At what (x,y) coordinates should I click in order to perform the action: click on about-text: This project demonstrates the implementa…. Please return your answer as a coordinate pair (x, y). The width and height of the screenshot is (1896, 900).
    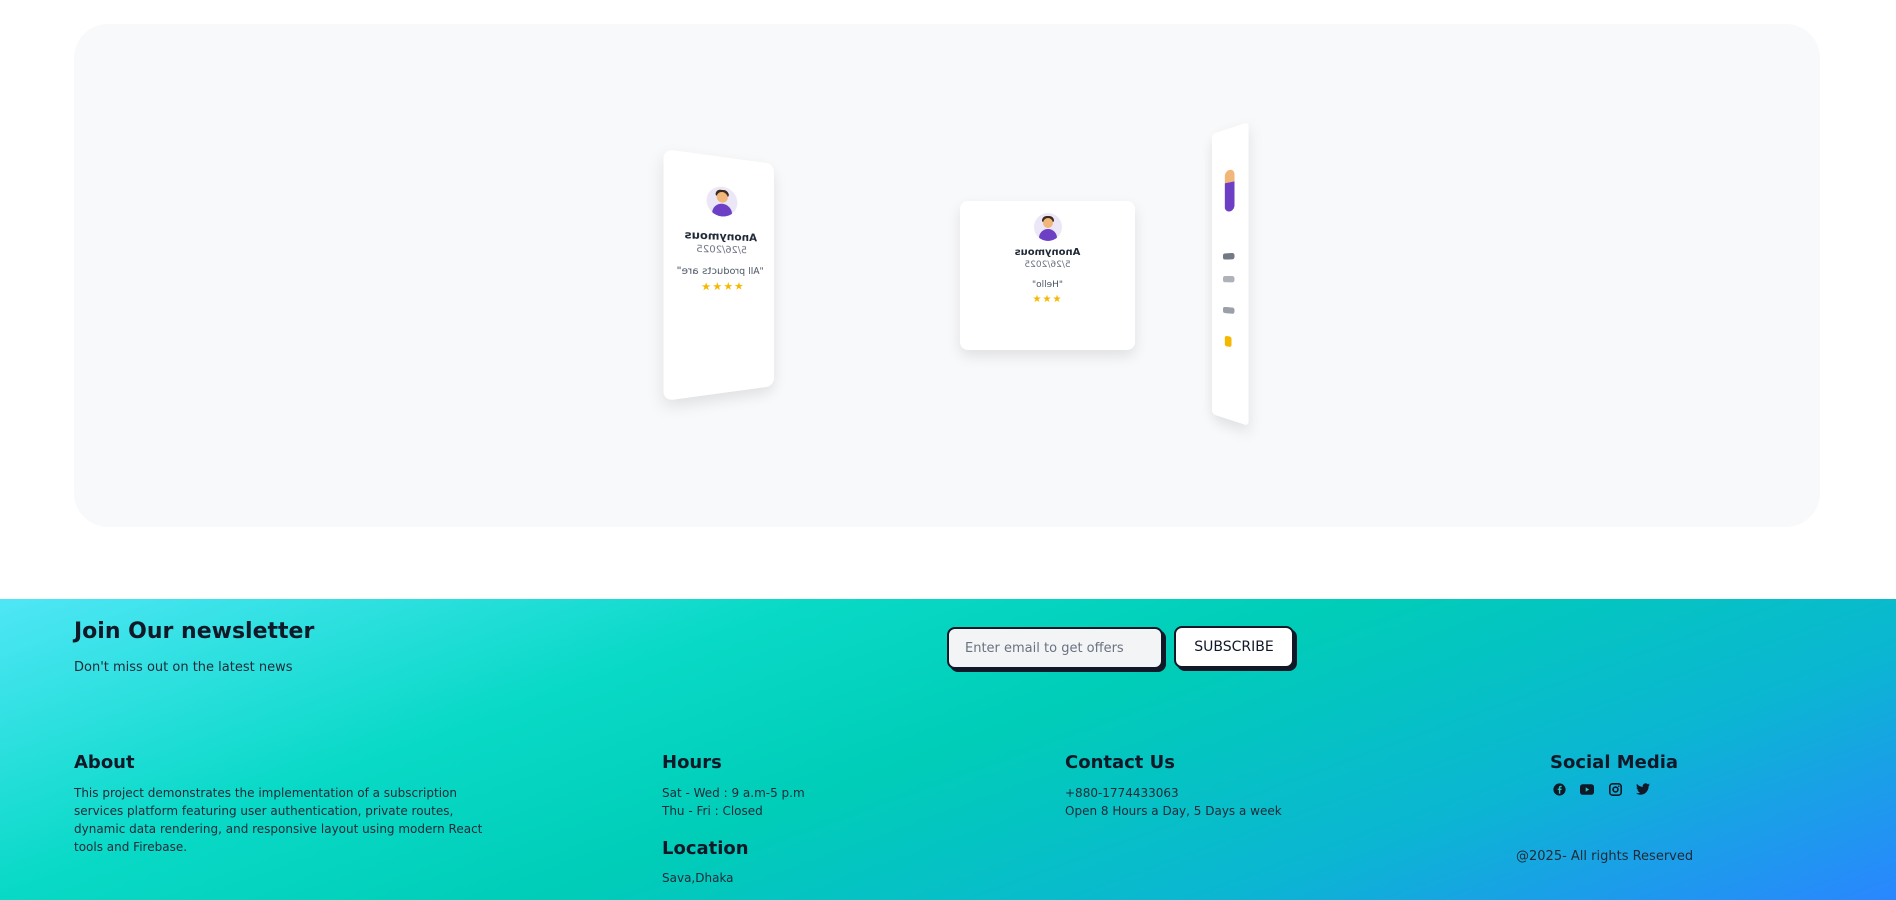
    Looking at the image, I should click on (278, 820).